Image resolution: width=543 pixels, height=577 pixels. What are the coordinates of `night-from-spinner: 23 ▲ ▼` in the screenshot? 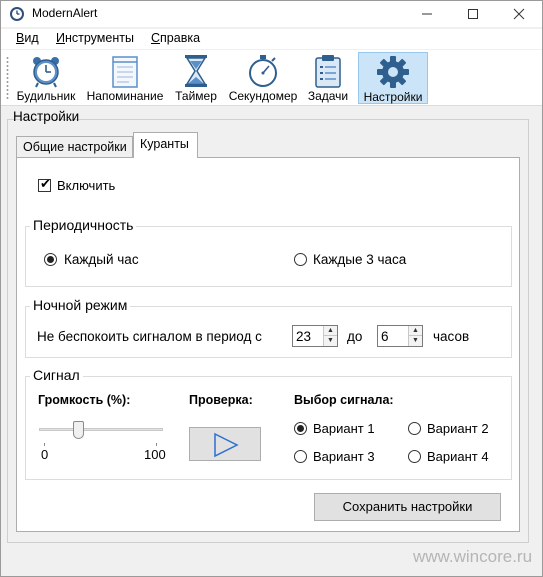 It's located at (315, 336).